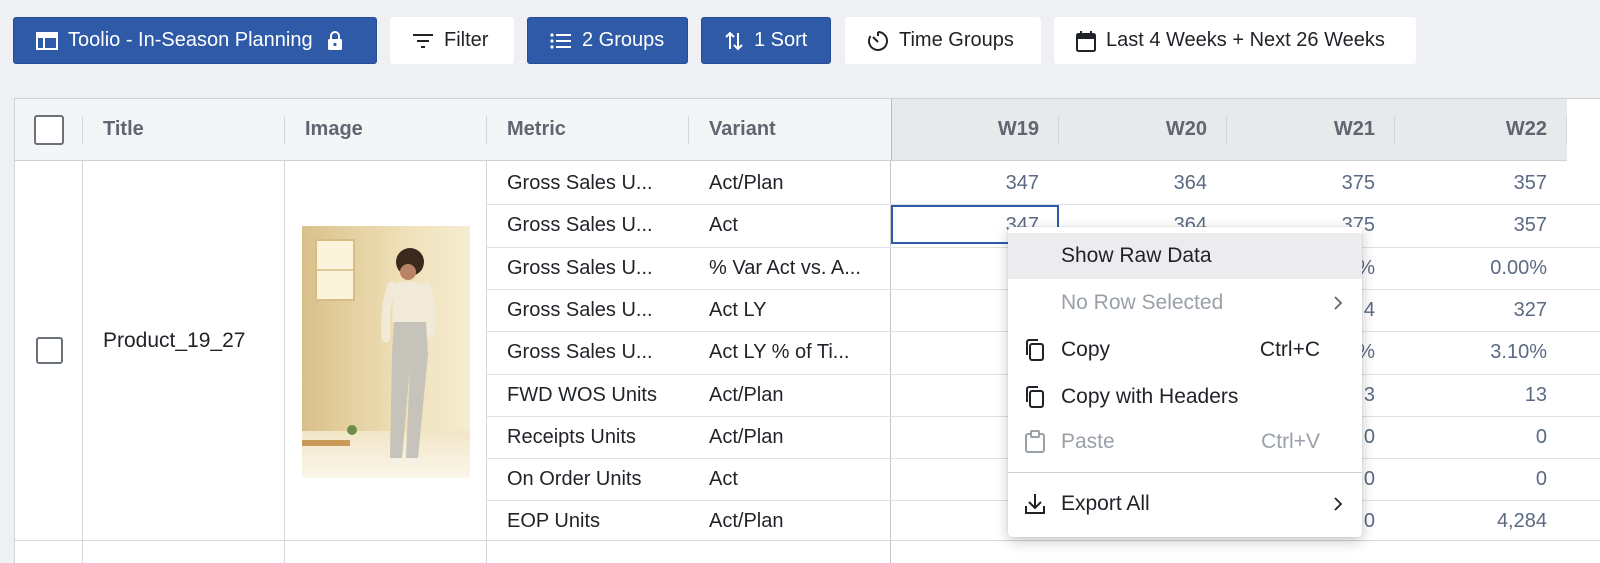 The width and height of the screenshot is (1600, 563). I want to click on date-range-button: Last 4 Weeks + Next 26 Weeks, so click(1235, 40).